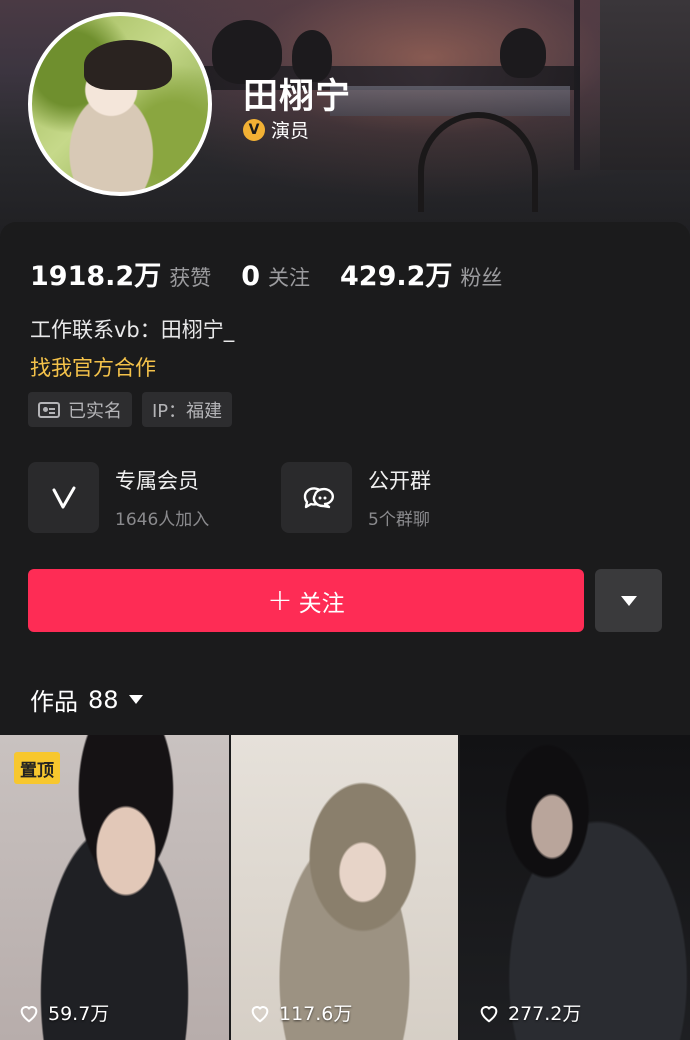 The width and height of the screenshot is (690, 1040). I want to click on pinned-badge: 置顶, so click(37, 768).